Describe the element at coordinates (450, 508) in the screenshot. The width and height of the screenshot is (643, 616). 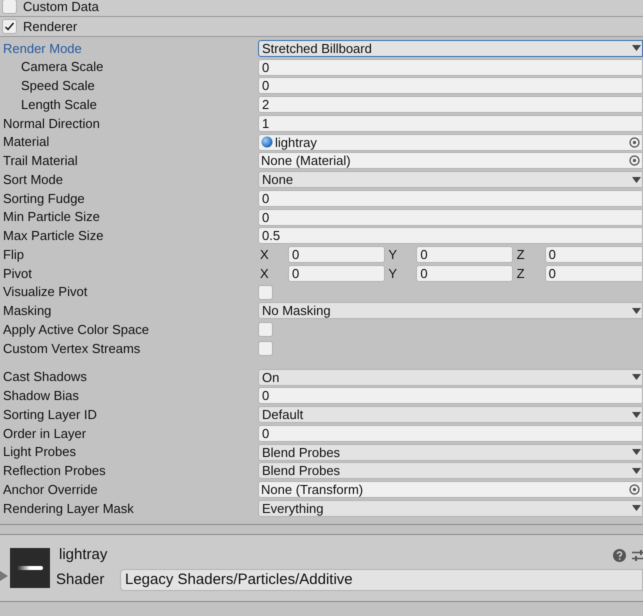
I see `dropdown: Everything` at that location.